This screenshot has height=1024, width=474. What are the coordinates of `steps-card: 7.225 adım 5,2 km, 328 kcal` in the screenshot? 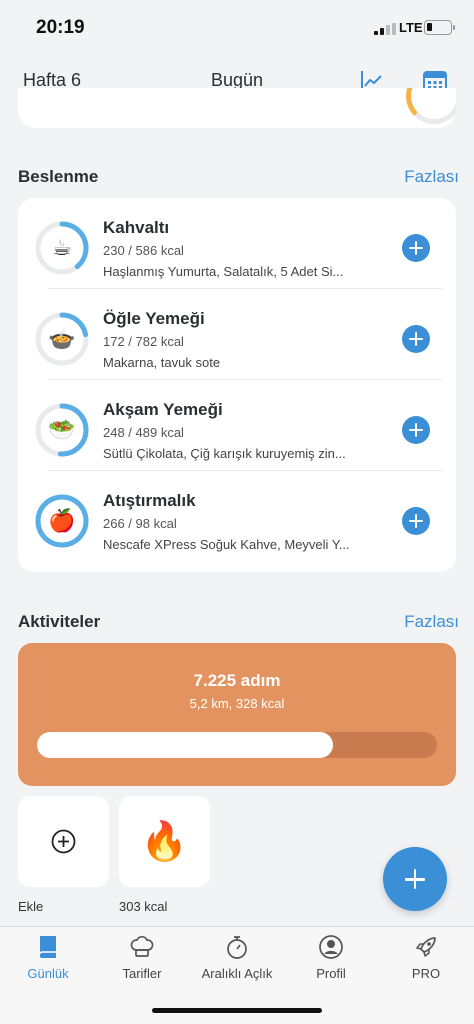 It's located at (237, 714).